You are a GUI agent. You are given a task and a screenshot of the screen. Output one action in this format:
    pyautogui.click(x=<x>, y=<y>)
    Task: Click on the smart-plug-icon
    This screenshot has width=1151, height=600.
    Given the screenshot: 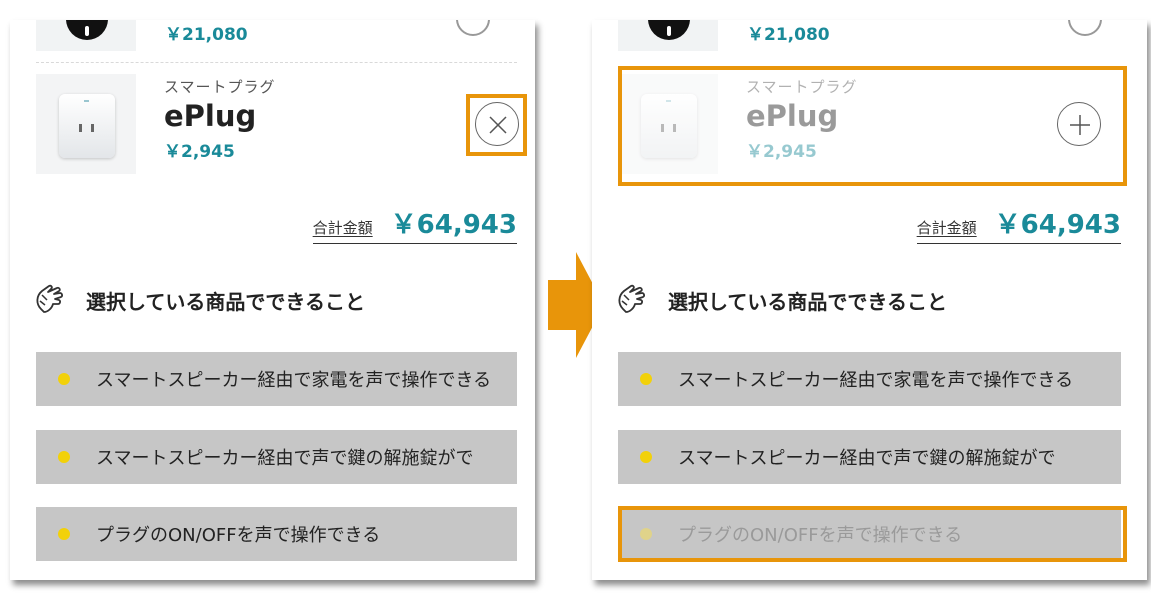 What is the action you would take?
    pyautogui.click(x=87, y=126)
    